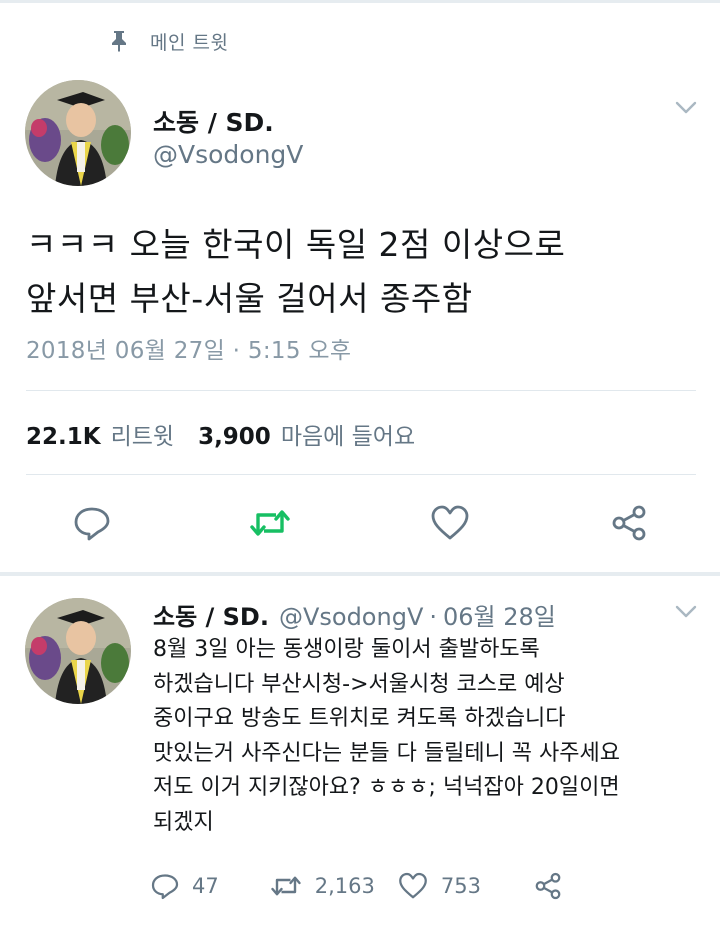  What do you see at coordinates (360, 523) in the screenshot?
I see `tweet-action-bar` at bounding box center [360, 523].